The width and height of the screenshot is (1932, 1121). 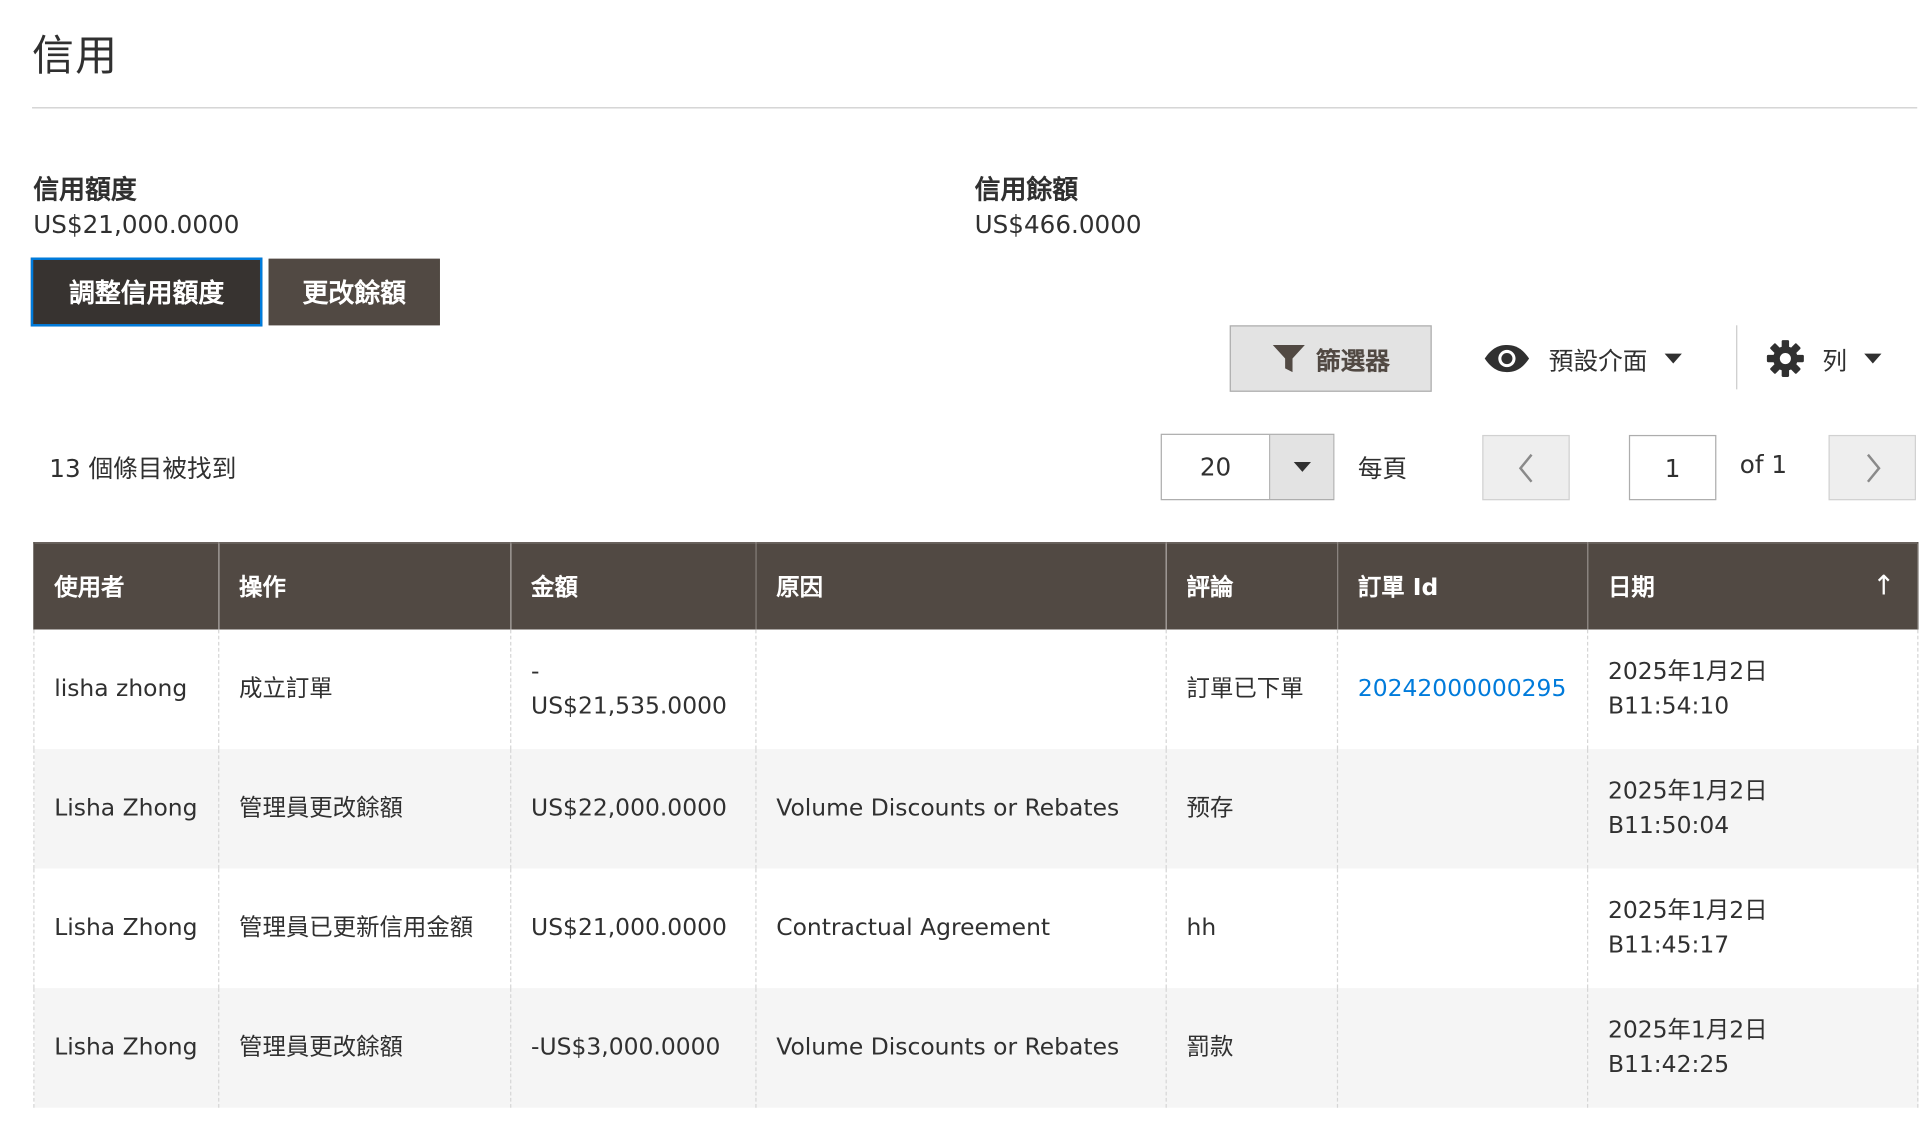 I want to click on eye-icon, so click(x=1506, y=359).